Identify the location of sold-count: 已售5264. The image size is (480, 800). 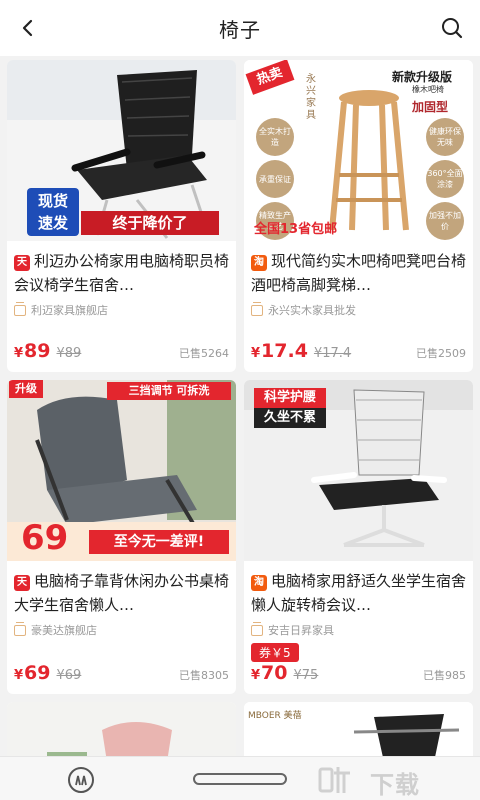
(204, 353).